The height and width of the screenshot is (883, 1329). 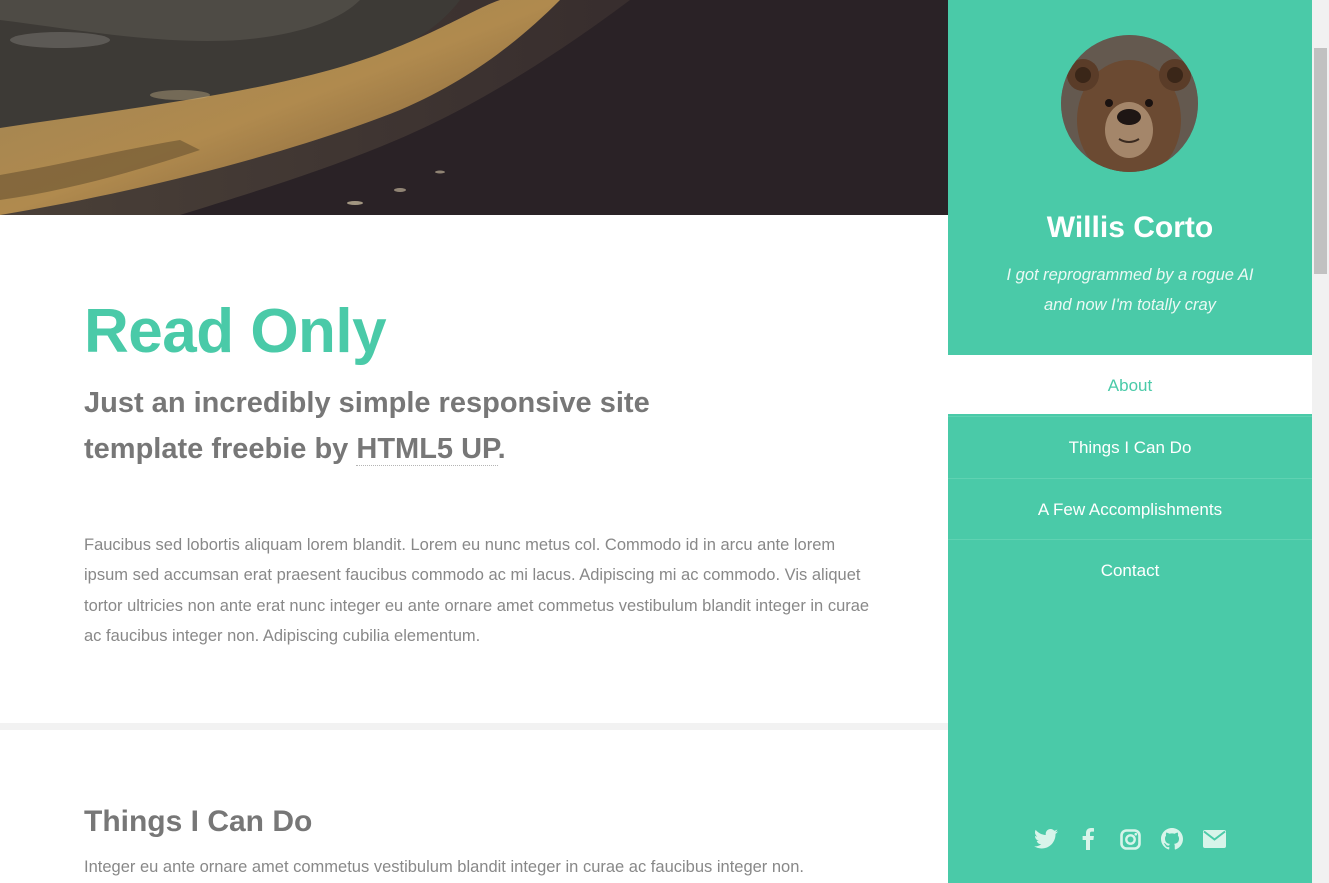 What do you see at coordinates (1320, 161) in the screenshot?
I see `scrollbar-thumb` at bounding box center [1320, 161].